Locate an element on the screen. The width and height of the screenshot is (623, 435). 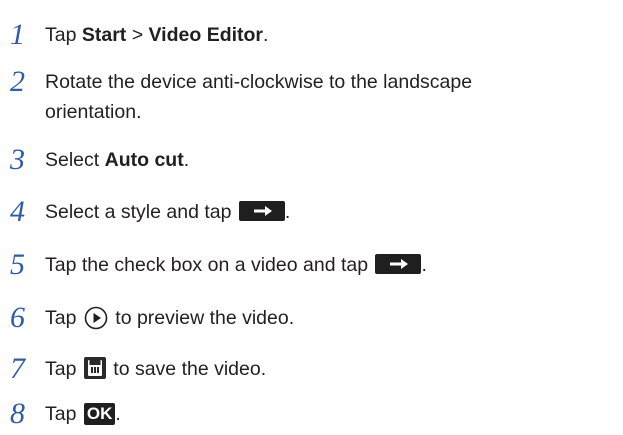
step-text-part: Select is located at coordinates (75, 160).